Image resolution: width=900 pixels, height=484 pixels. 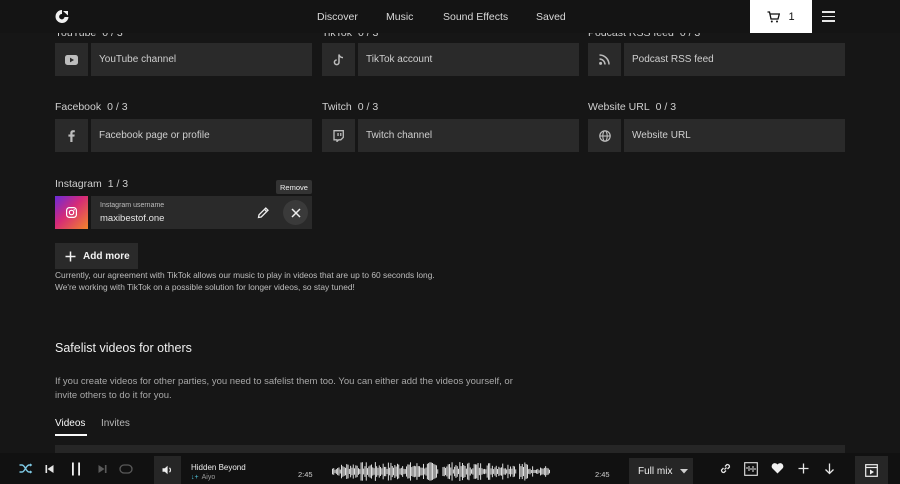 What do you see at coordinates (338, 59) in the screenshot?
I see `tiktok-icon` at bounding box center [338, 59].